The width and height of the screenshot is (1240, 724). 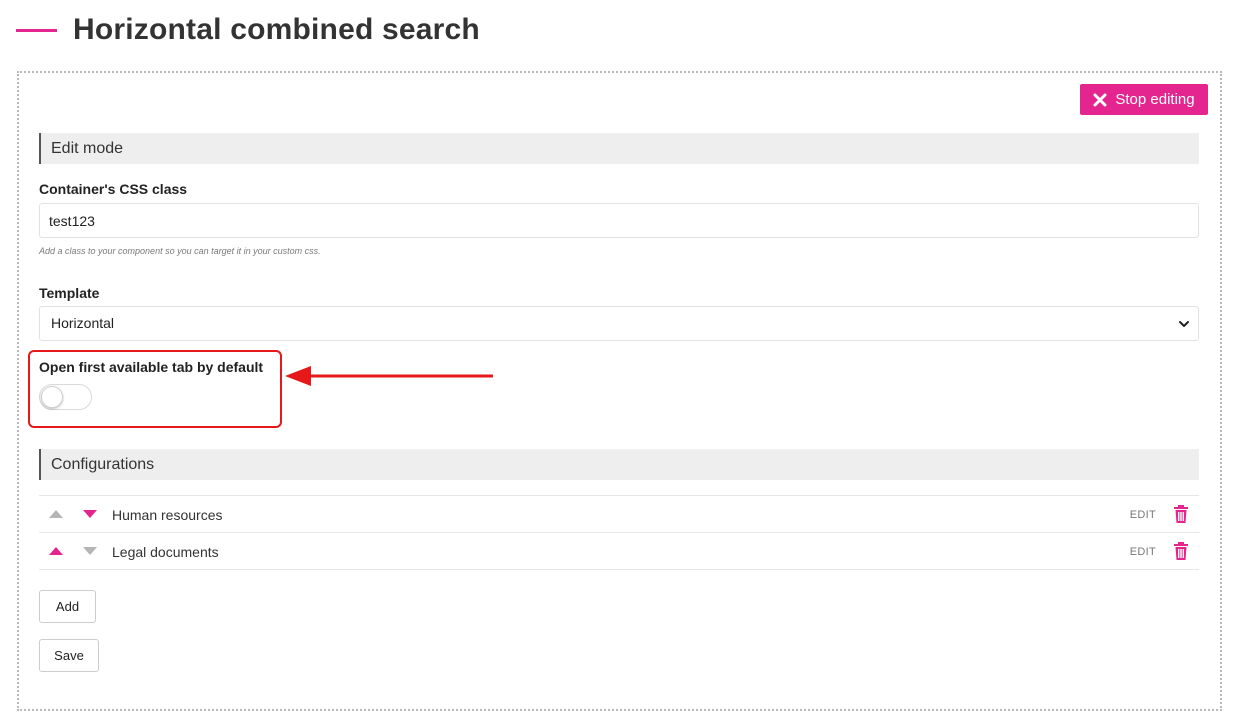 I want to click on title-accent-dash, so click(x=36, y=30).